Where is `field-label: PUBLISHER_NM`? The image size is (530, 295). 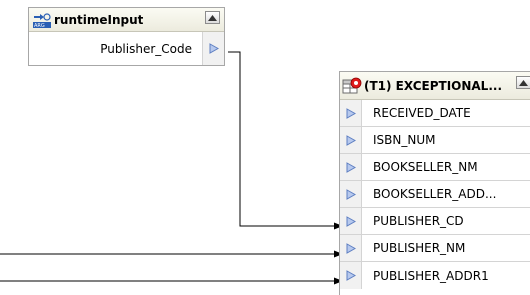
field-label: PUBLISHER_NM is located at coordinates (419, 248).